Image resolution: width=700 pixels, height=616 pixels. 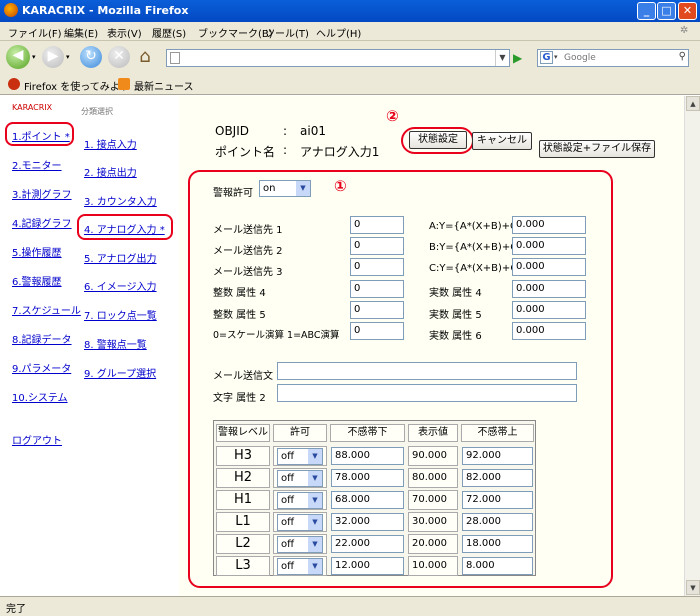 I want to click on point-name-label: ポイント名, so click(x=245, y=152).